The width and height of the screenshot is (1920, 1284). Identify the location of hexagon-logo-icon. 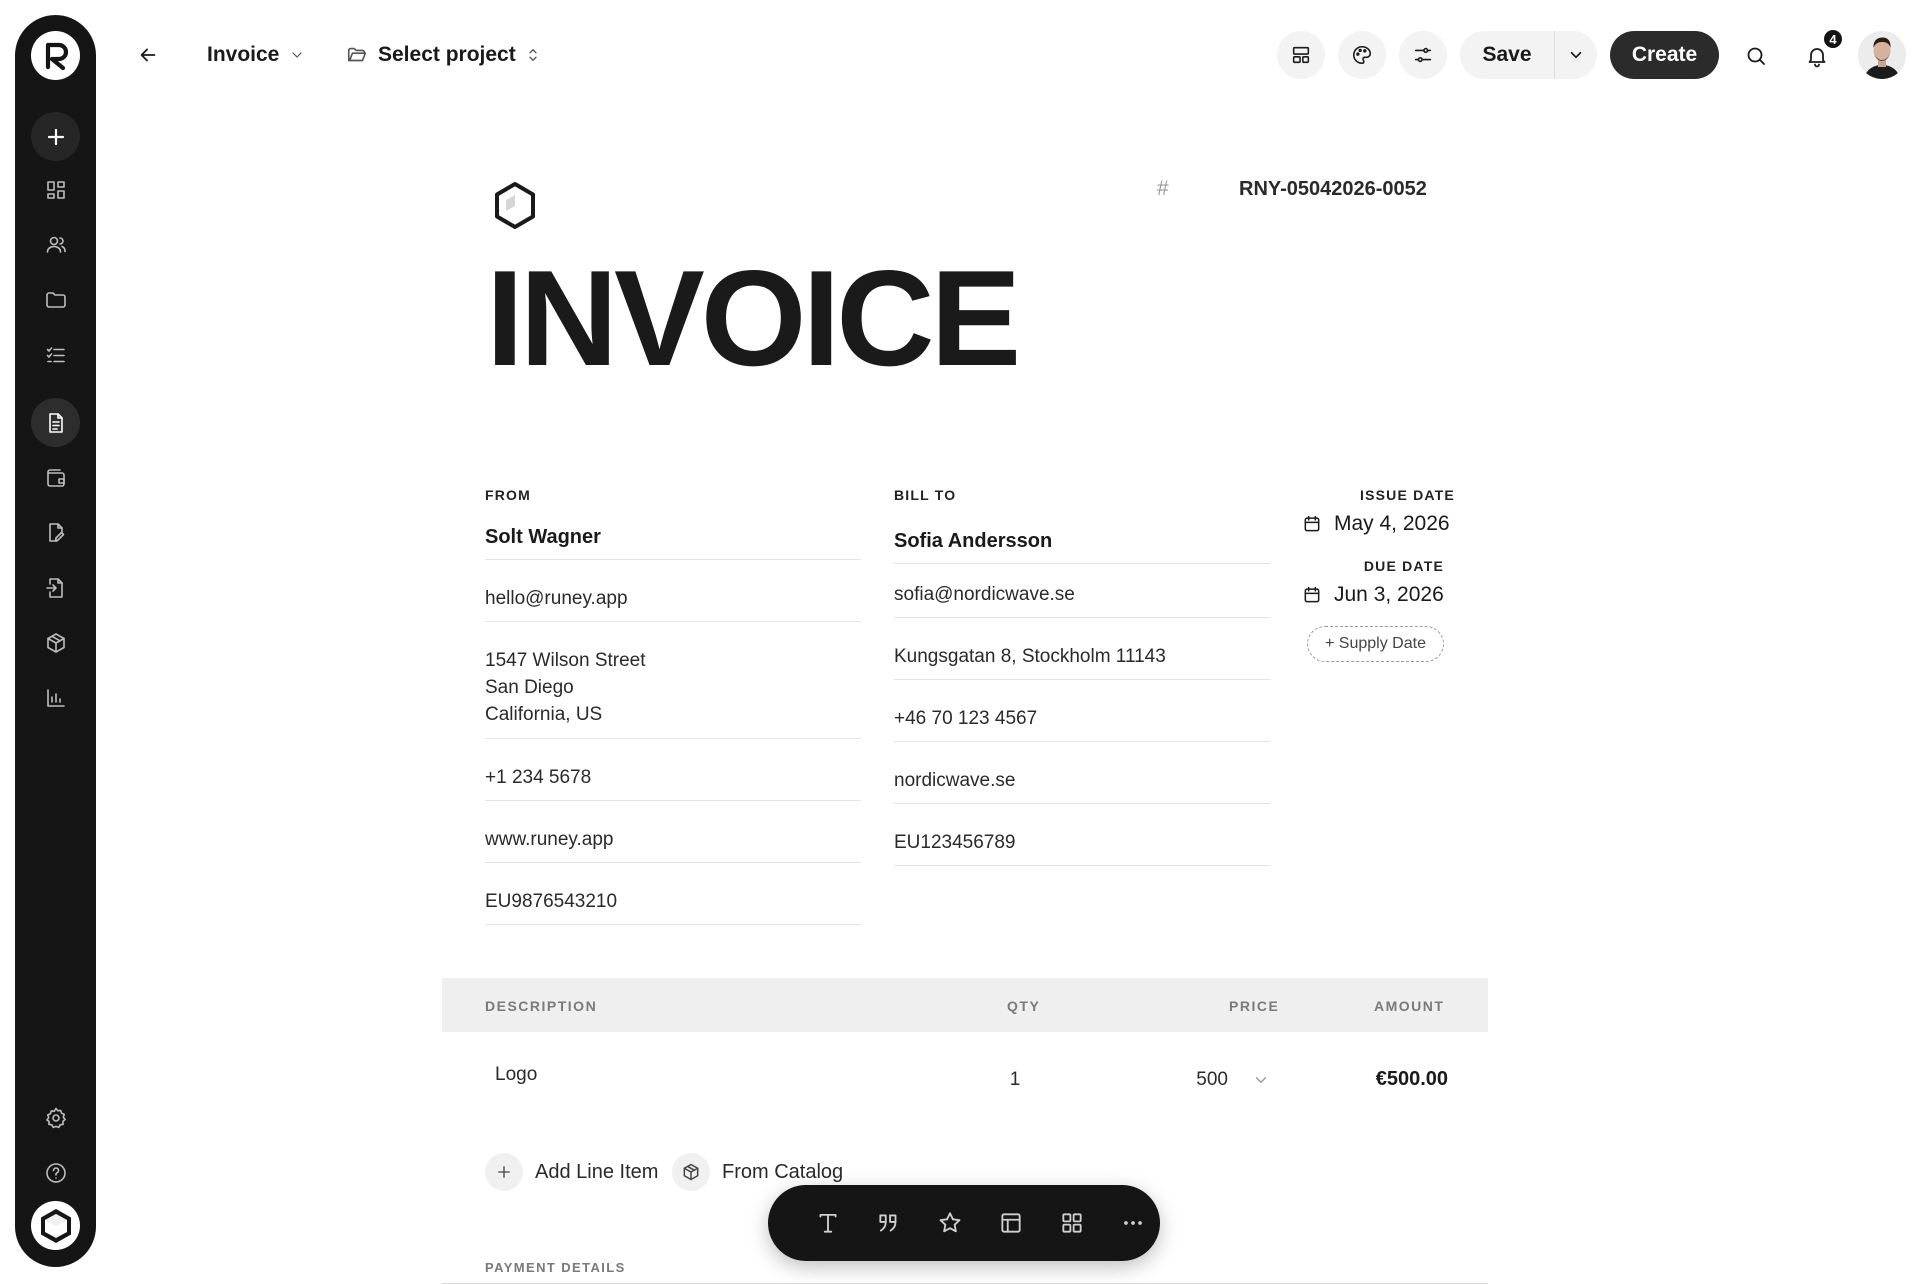
(515, 205).